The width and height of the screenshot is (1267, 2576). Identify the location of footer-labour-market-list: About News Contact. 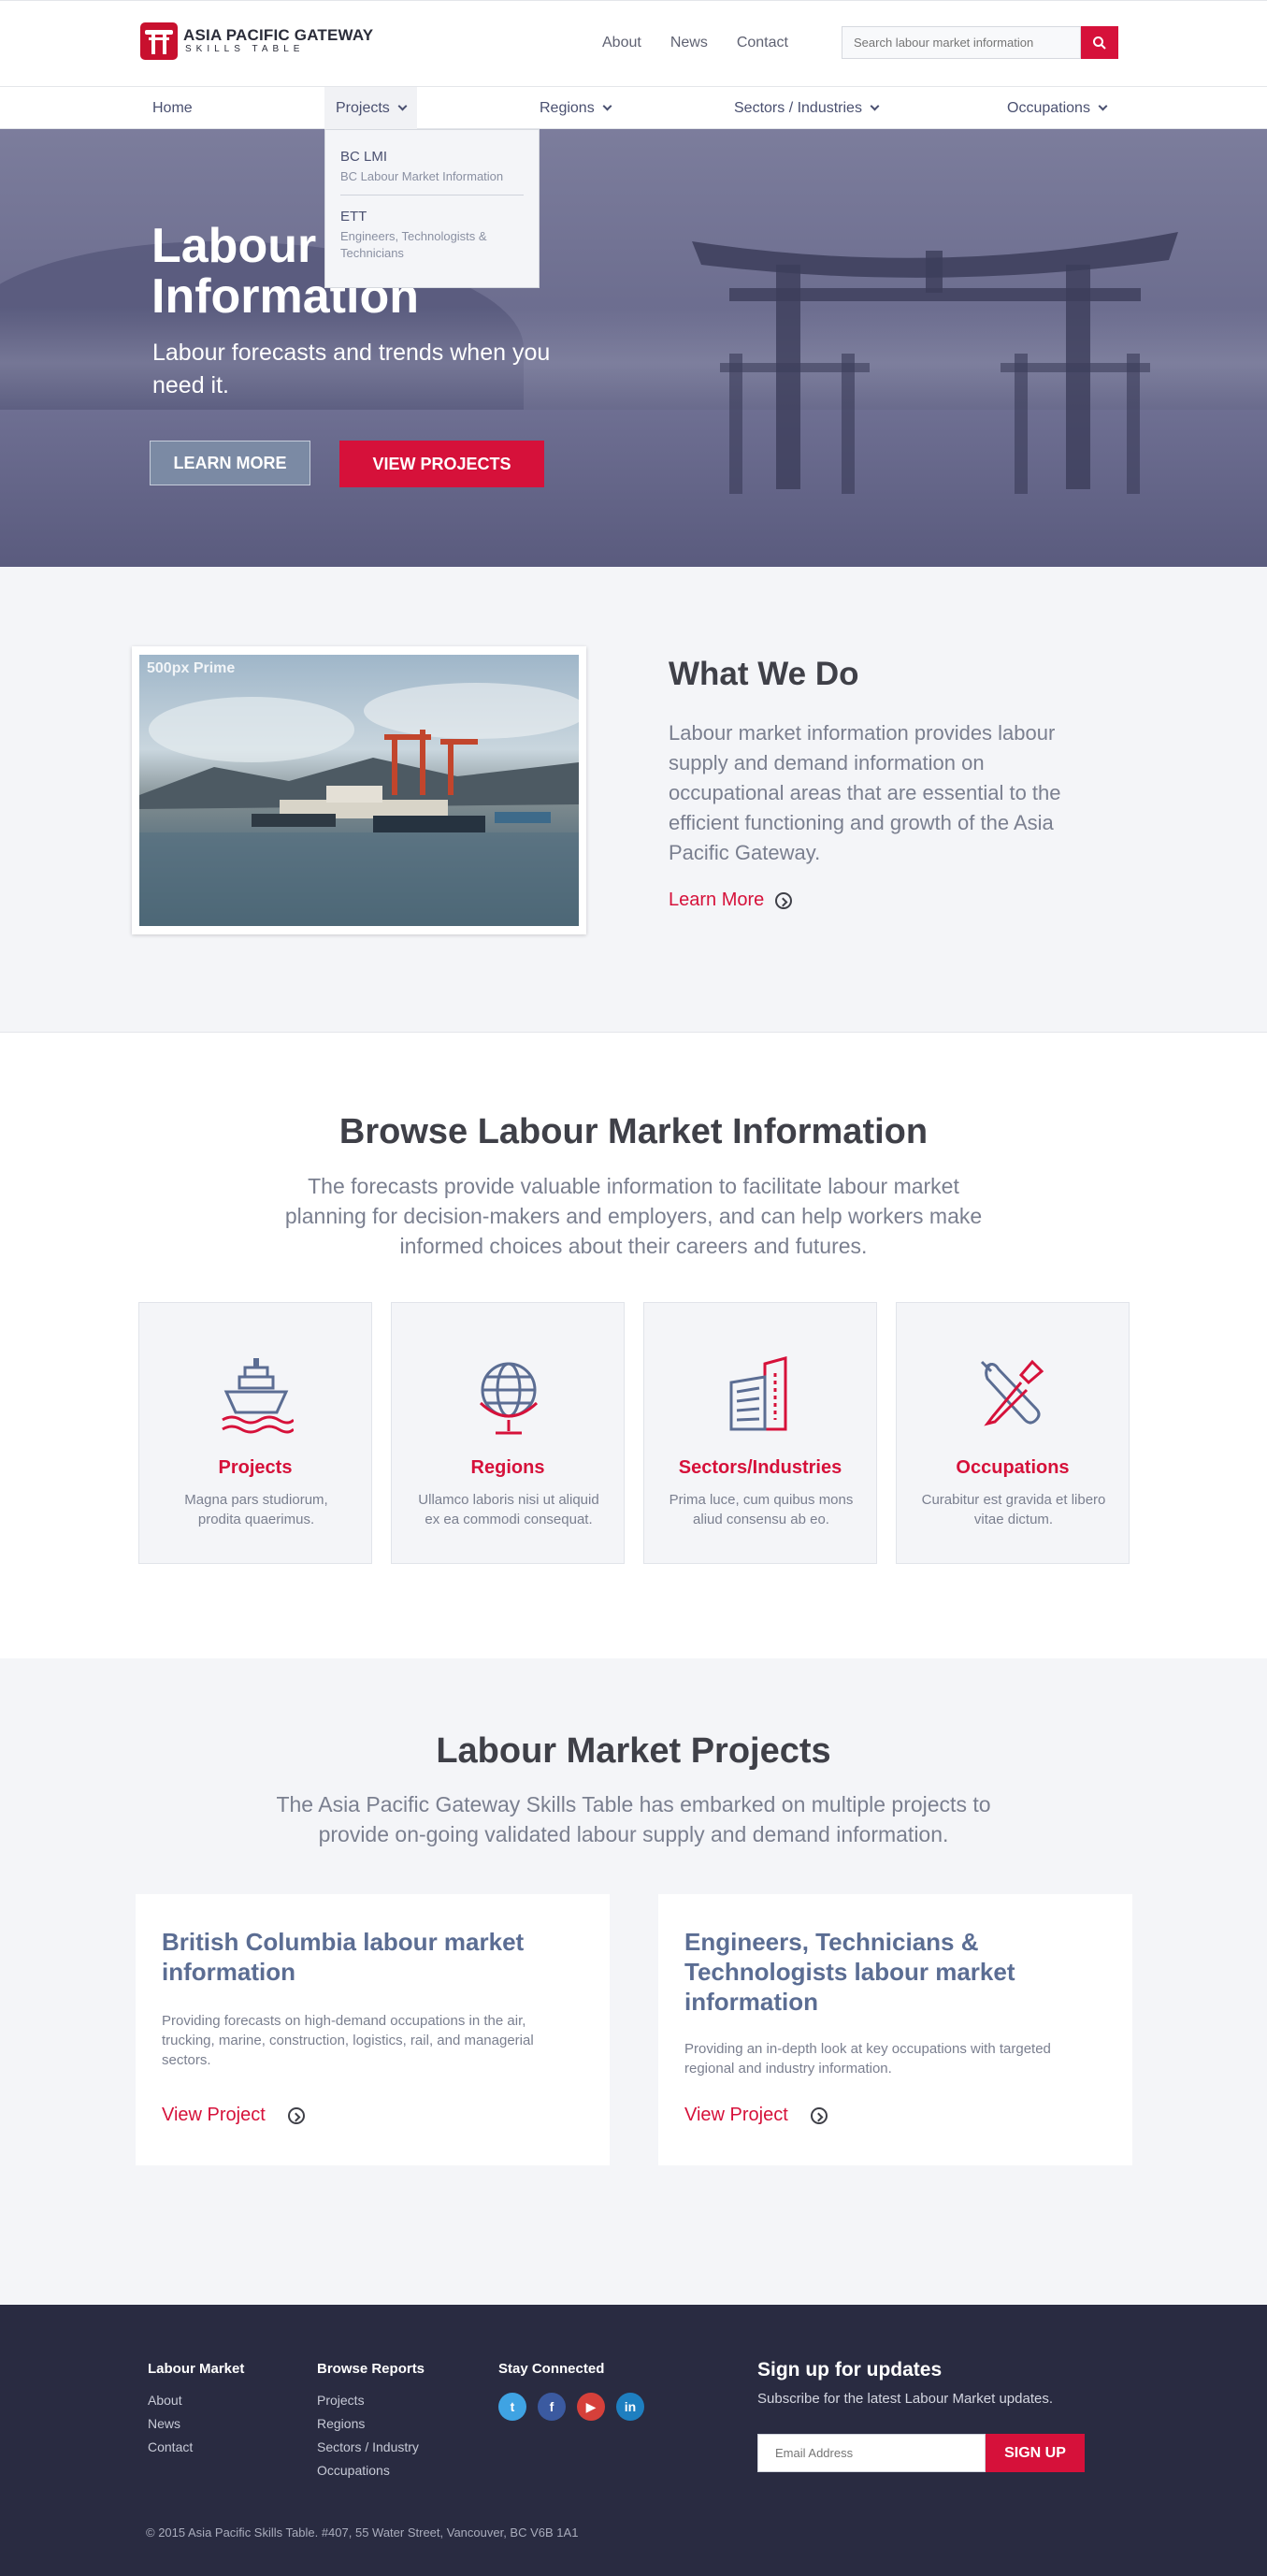
(170, 2424).